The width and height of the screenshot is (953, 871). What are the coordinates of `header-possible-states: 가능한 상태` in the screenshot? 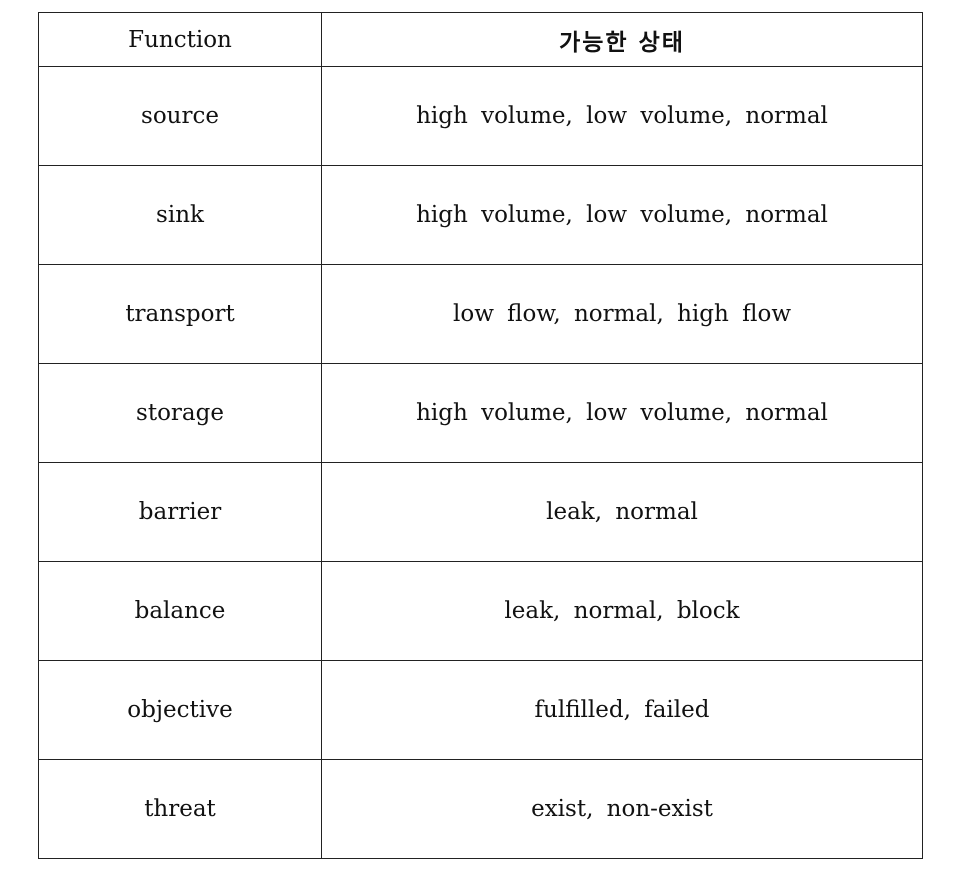 It's located at (622, 39).